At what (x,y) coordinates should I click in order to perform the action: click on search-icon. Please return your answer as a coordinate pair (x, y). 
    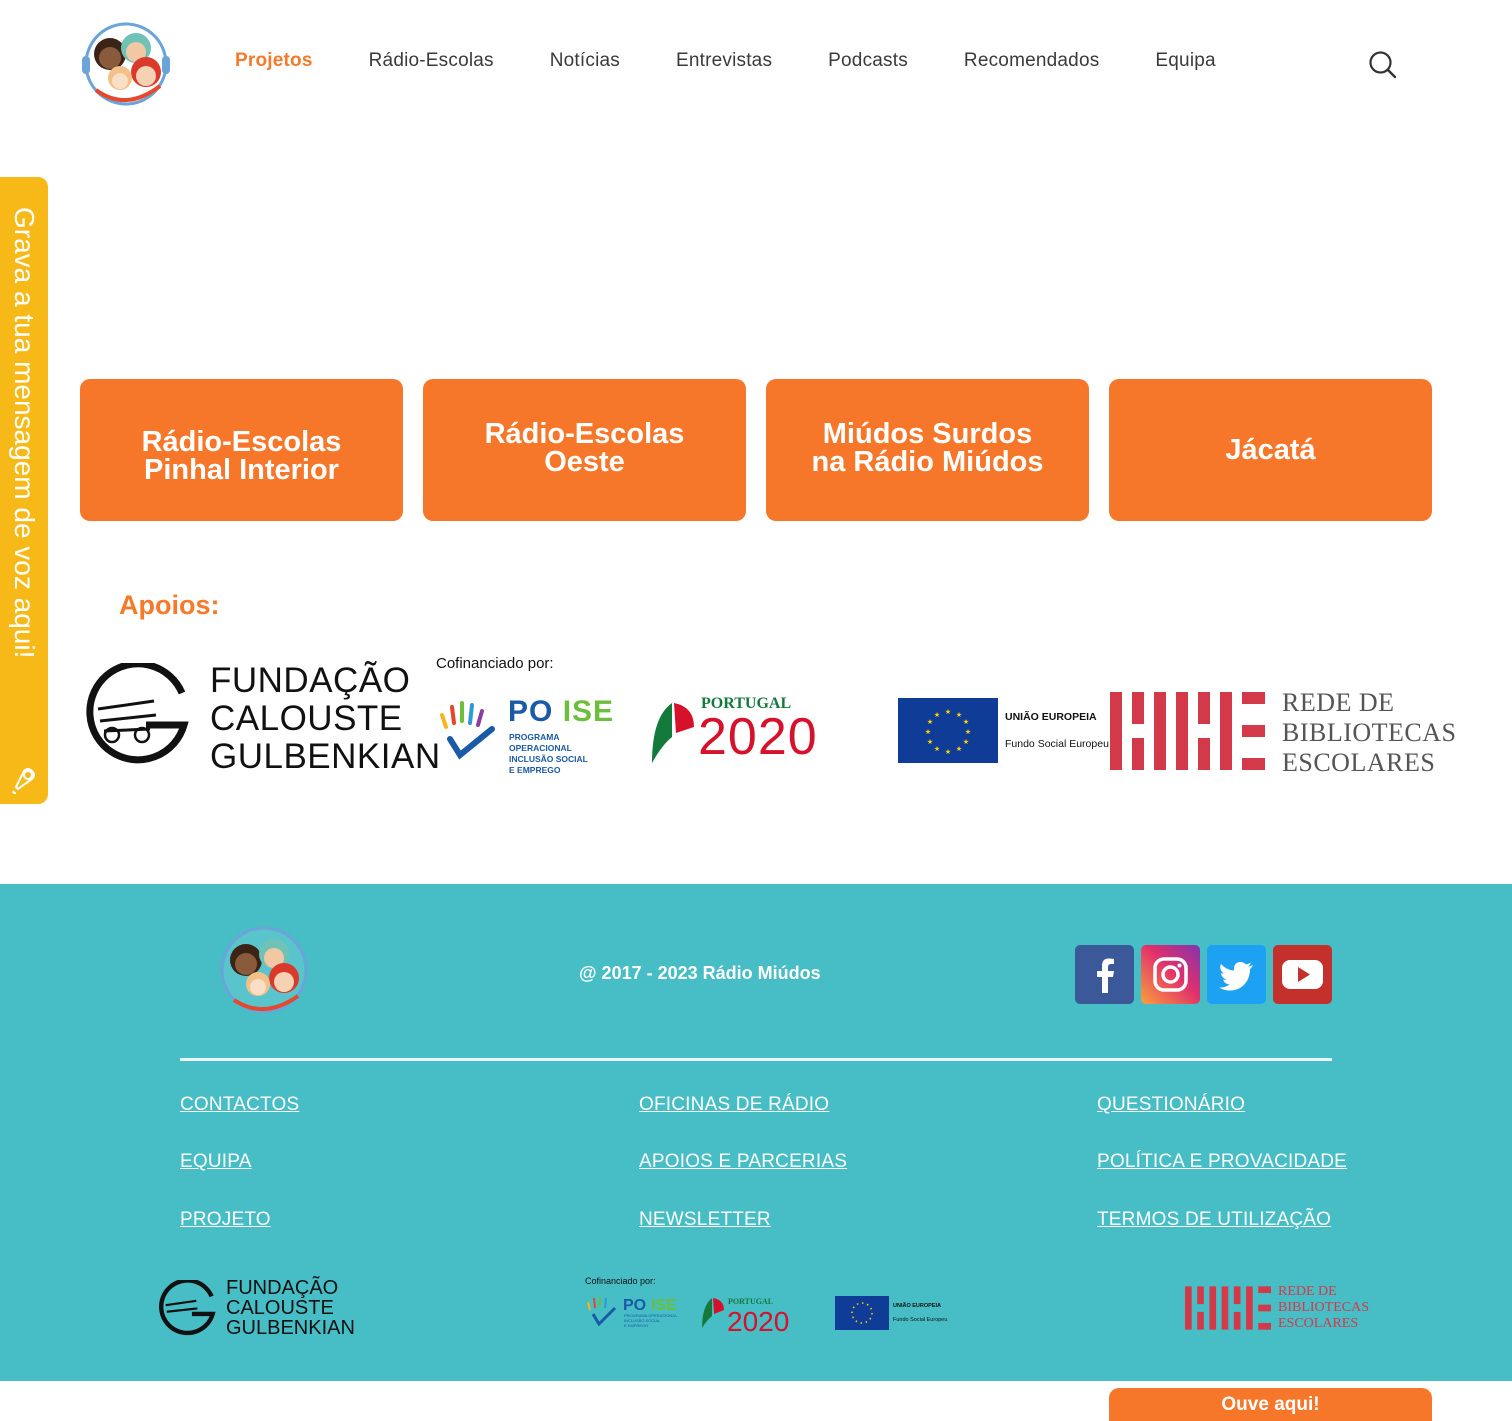
    Looking at the image, I should click on (1383, 65).